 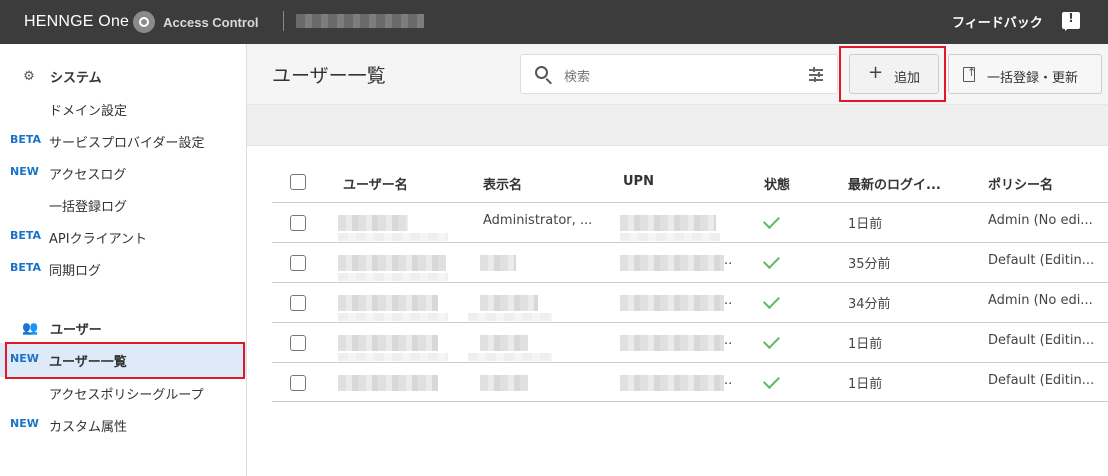 What do you see at coordinates (997, 21) in the screenshot?
I see `feedback-link: フィードバック` at bounding box center [997, 21].